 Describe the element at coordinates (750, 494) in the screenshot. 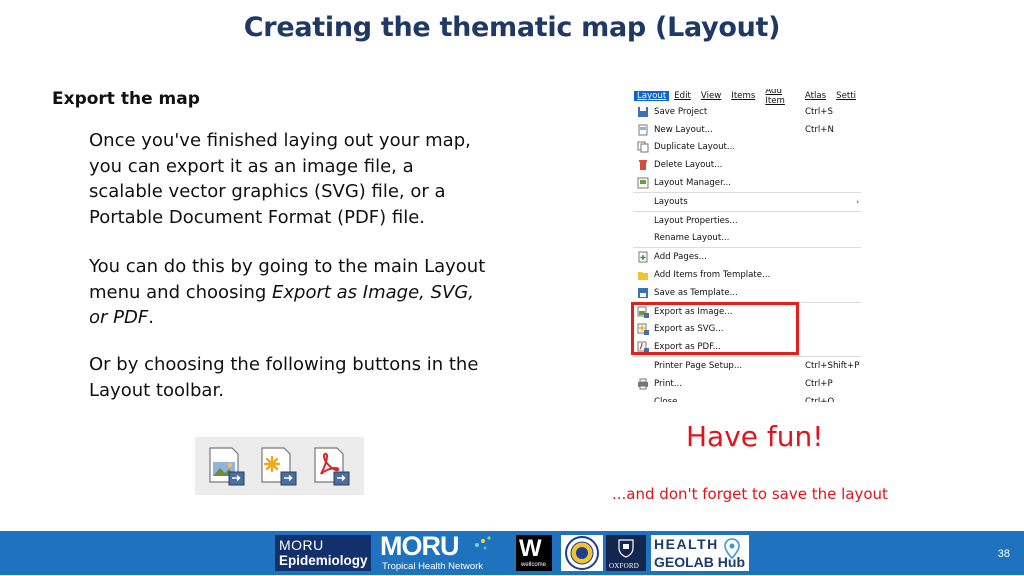

I see `save-reminder-text: ...and don't forget to save the layout` at that location.